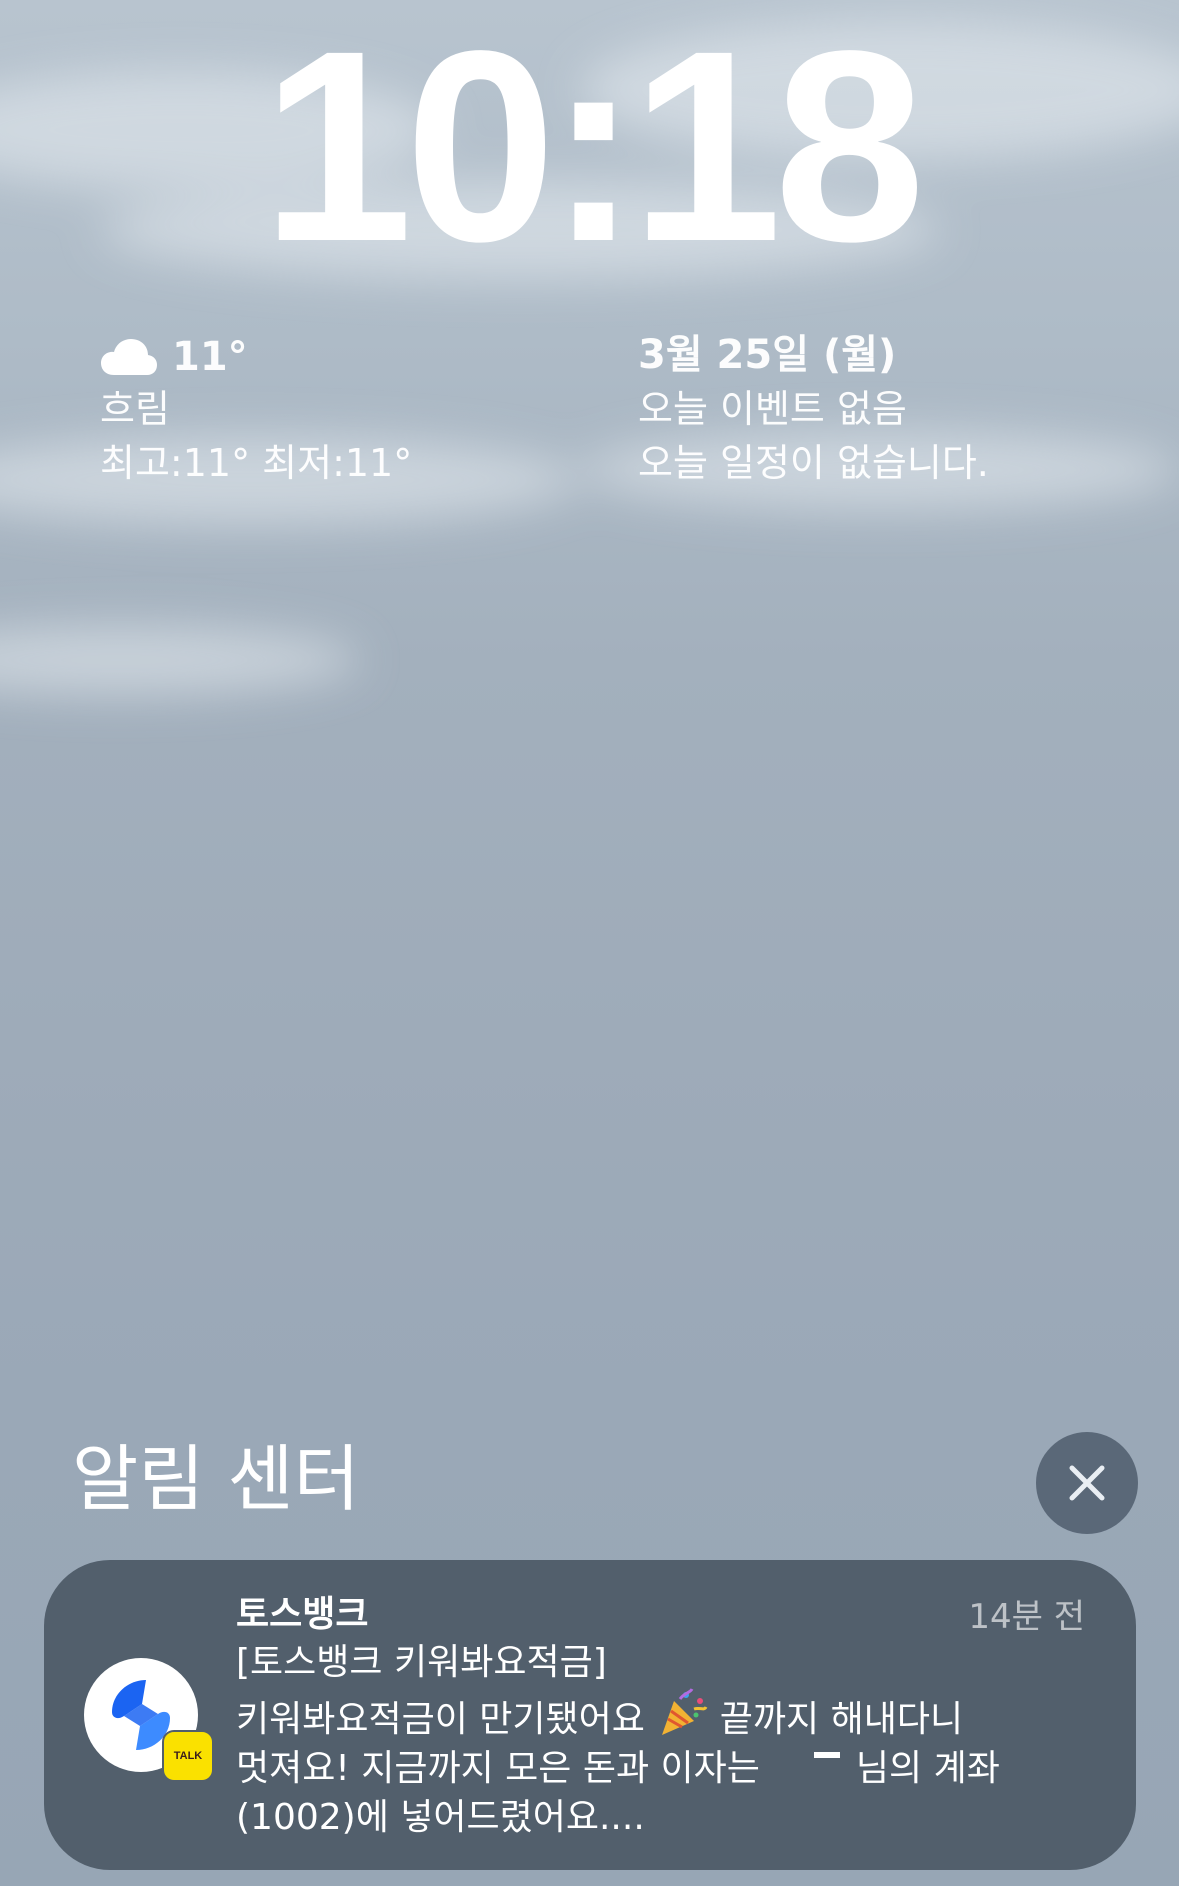  I want to click on cloud-icon, so click(129, 357).